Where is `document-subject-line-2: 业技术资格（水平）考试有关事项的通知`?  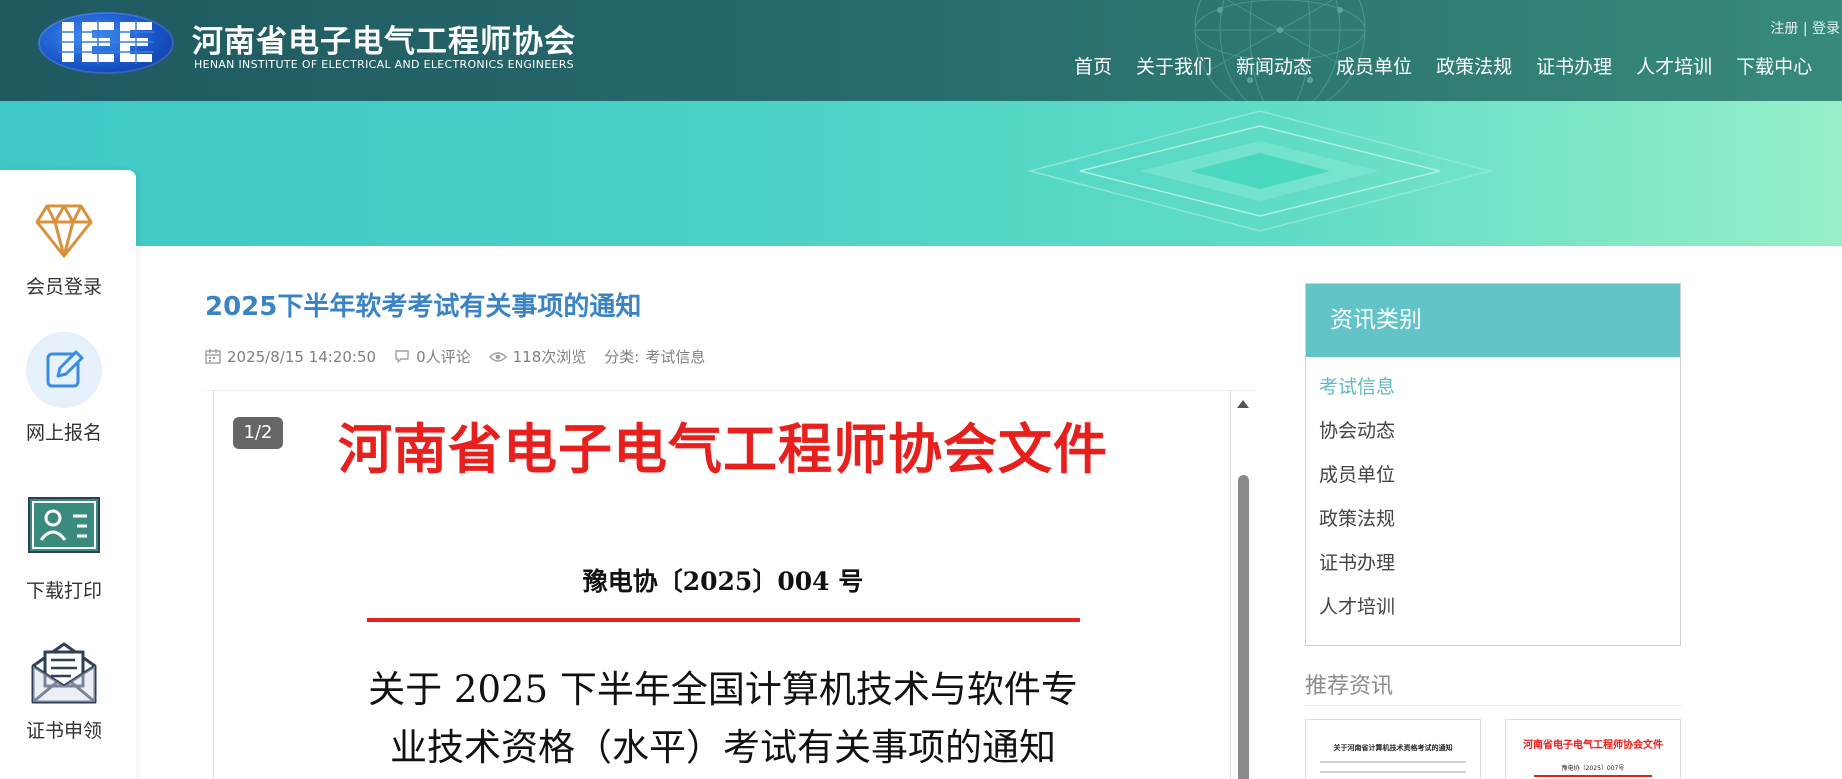
document-subject-line-2: 业技术资格（水平）考试有关事项的通知 is located at coordinates (723, 747).